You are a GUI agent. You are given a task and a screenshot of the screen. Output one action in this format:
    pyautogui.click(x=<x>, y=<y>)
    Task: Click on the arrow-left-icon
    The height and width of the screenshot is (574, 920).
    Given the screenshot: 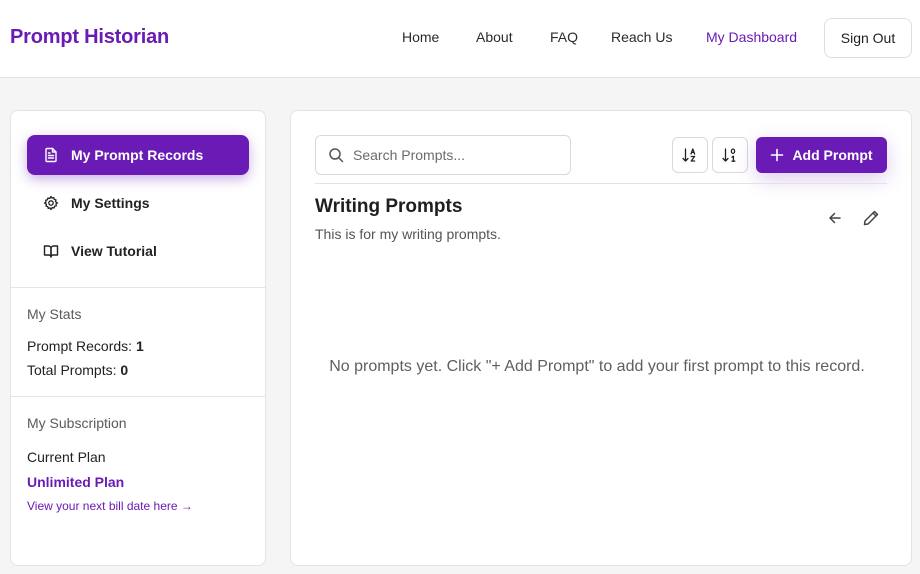 What is the action you would take?
    pyautogui.click(x=835, y=218)
    